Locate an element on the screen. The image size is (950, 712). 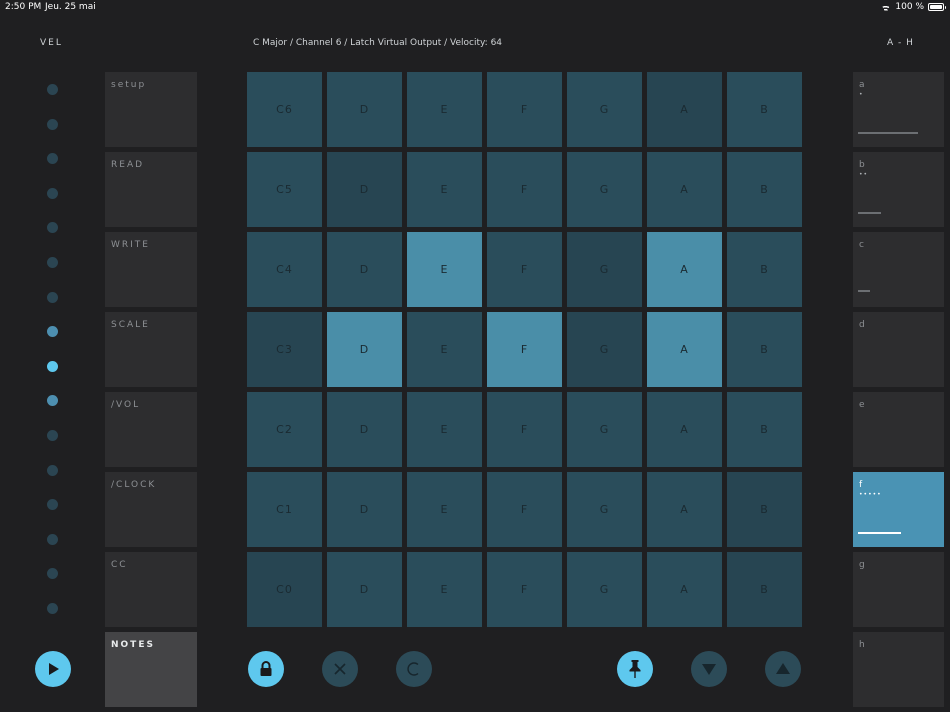
slot-label: h is located at coordinates (862, 645).